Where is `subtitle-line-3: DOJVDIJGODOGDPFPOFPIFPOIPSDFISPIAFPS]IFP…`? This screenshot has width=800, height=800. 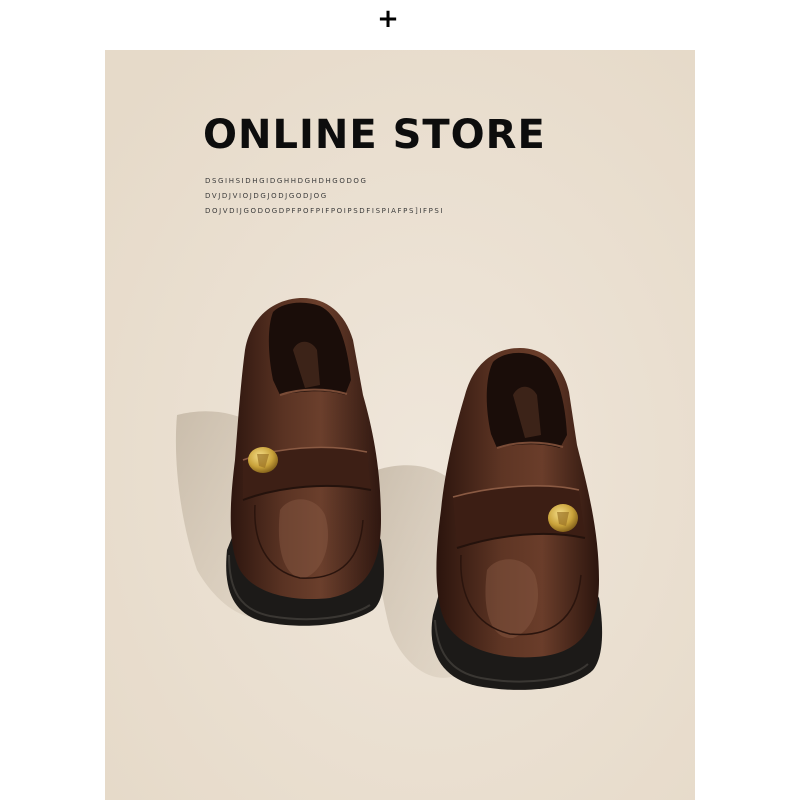
subtitle-line-3: DOJVDIJGODOGDPFPOFPIFPOIPSDFISPIAFPS]IFP… is located at coordinates (325, 211).